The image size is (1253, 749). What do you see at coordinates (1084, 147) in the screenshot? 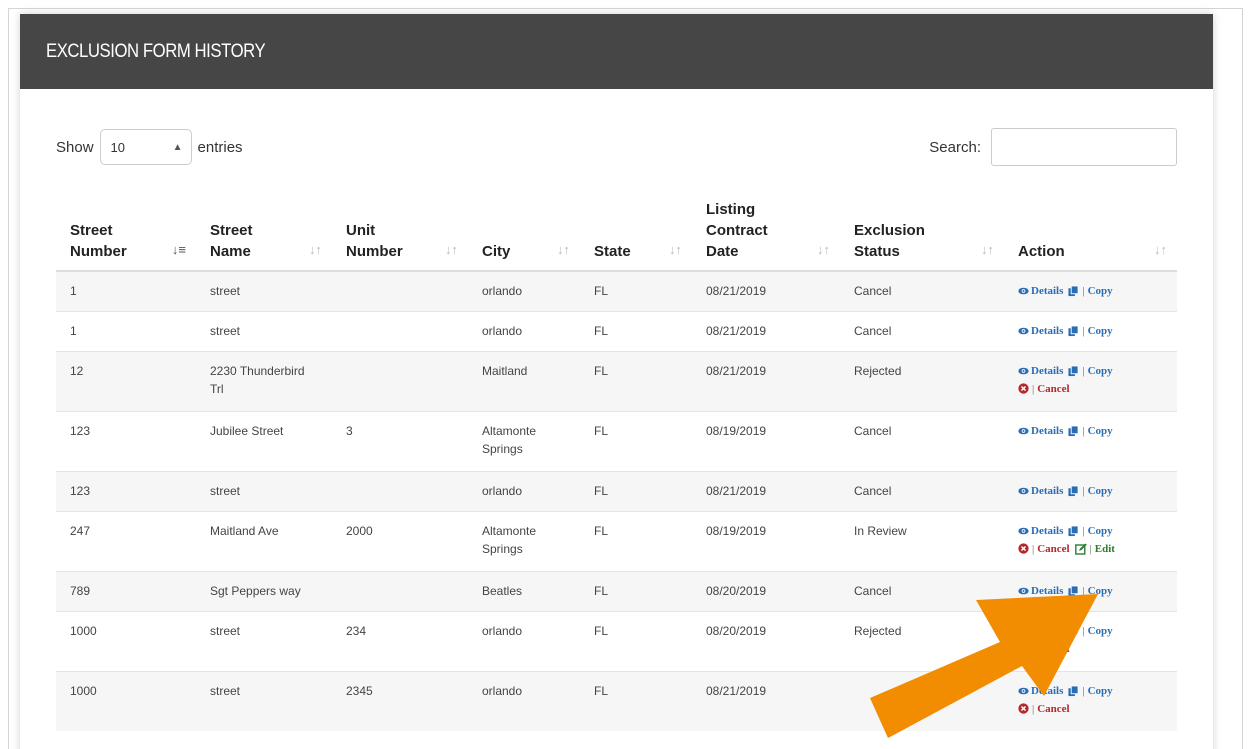
I see `search-input` at bounding box center [1084, 147].